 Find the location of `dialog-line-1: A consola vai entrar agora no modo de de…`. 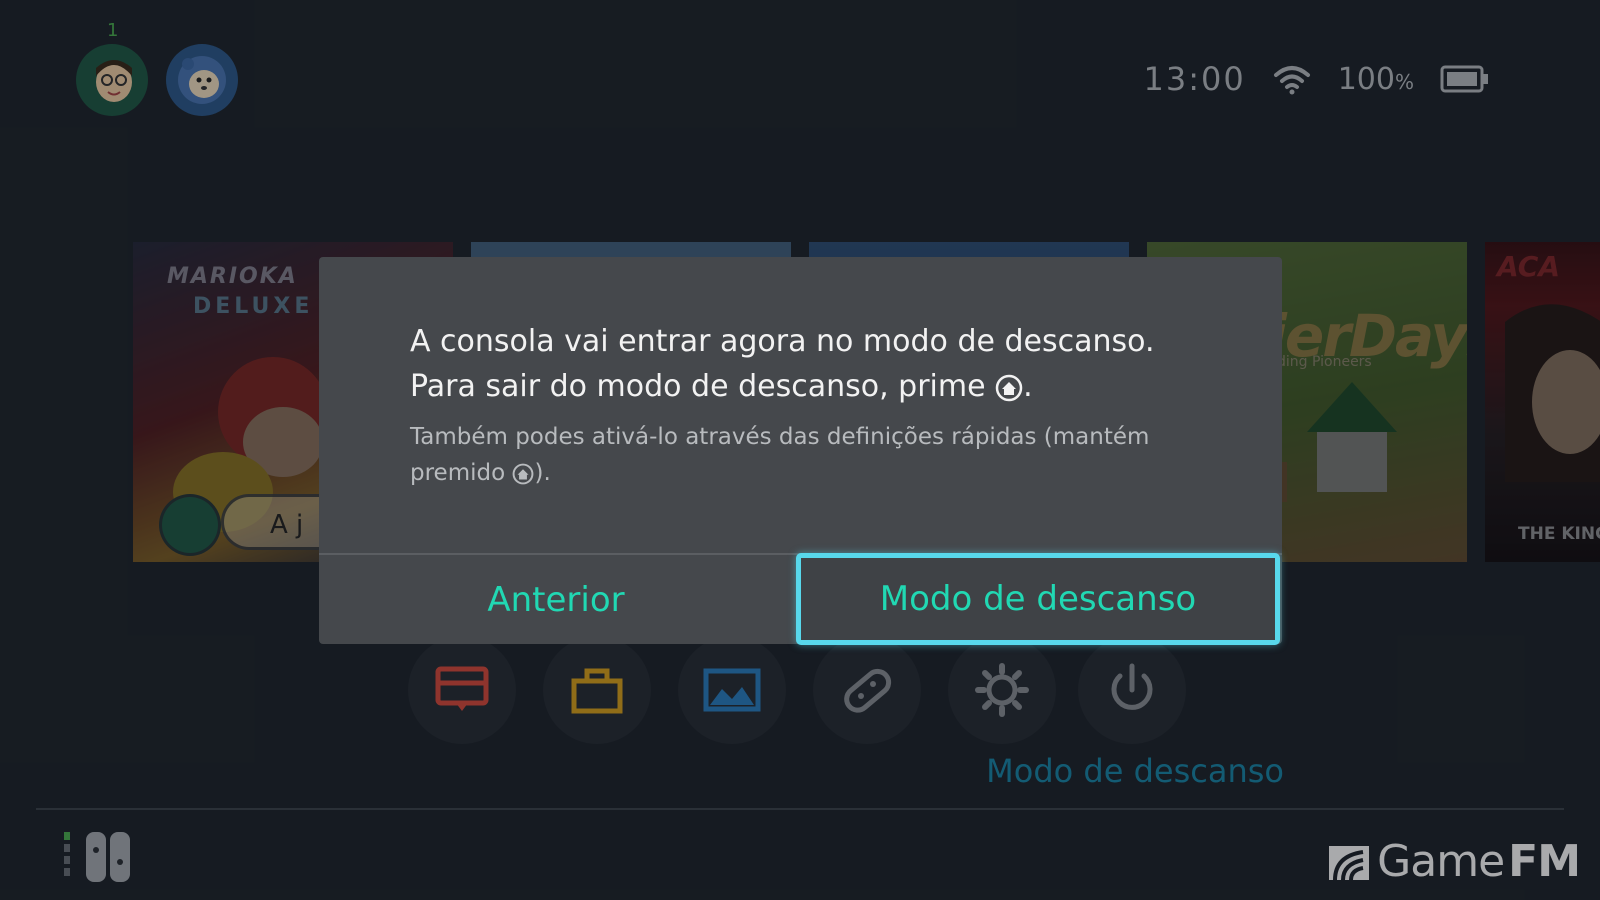

dialog-line-1: A consola vai entrar agora no modo de de… is located at coordinates (782, 341).